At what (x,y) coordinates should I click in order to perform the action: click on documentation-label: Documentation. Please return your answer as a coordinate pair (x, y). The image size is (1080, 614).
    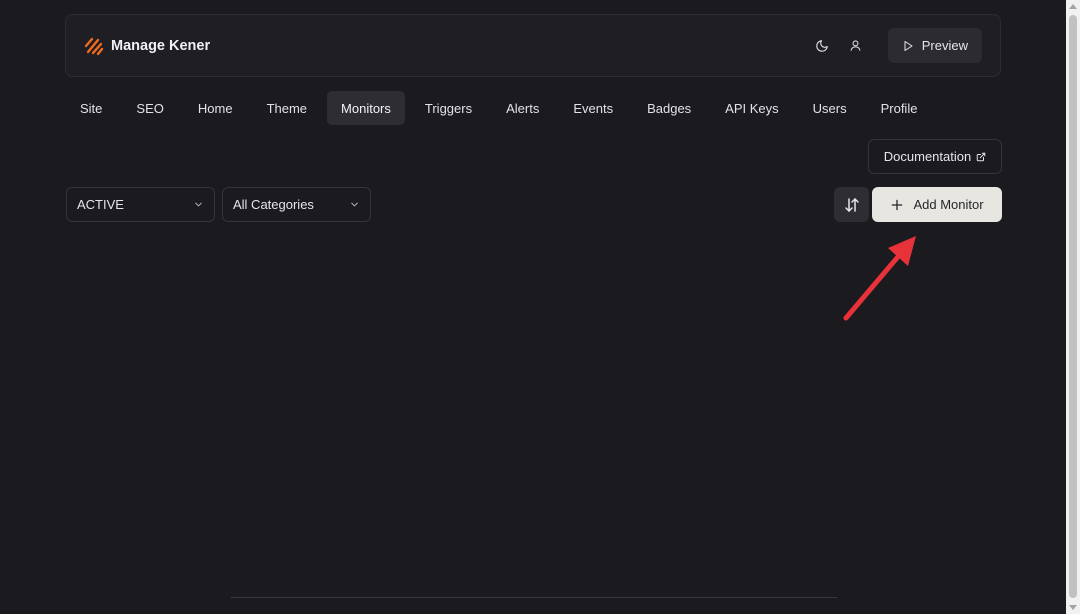
    Looking at the image, I should click on (927, 156).